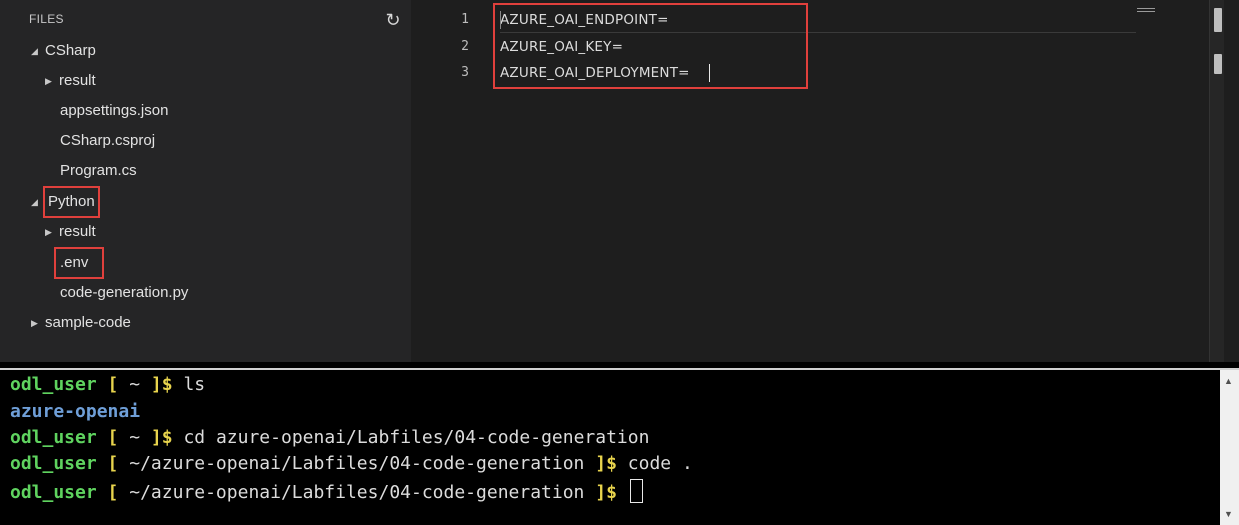 This screenshot has width=1239, height=525. I want to click on tree-file-program-cs: Program.cs, so click(98, 171).